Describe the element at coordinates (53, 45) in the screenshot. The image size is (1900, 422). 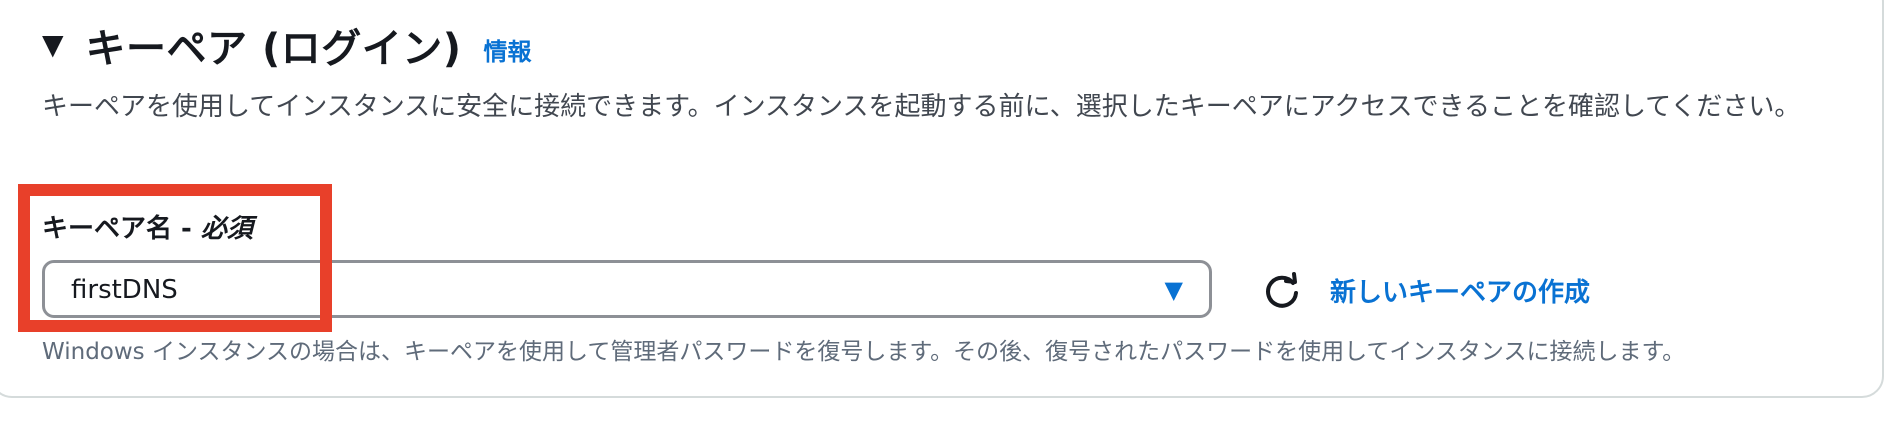
I see `caret-down-icon: ▼` at that location.